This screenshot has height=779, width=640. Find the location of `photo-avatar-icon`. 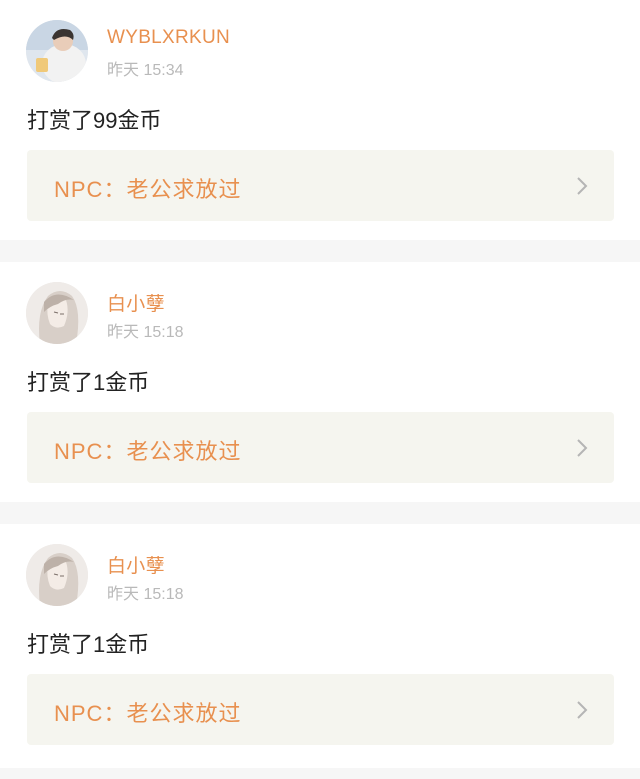

photo-avatar-icon is located at coordinates (57, 51).